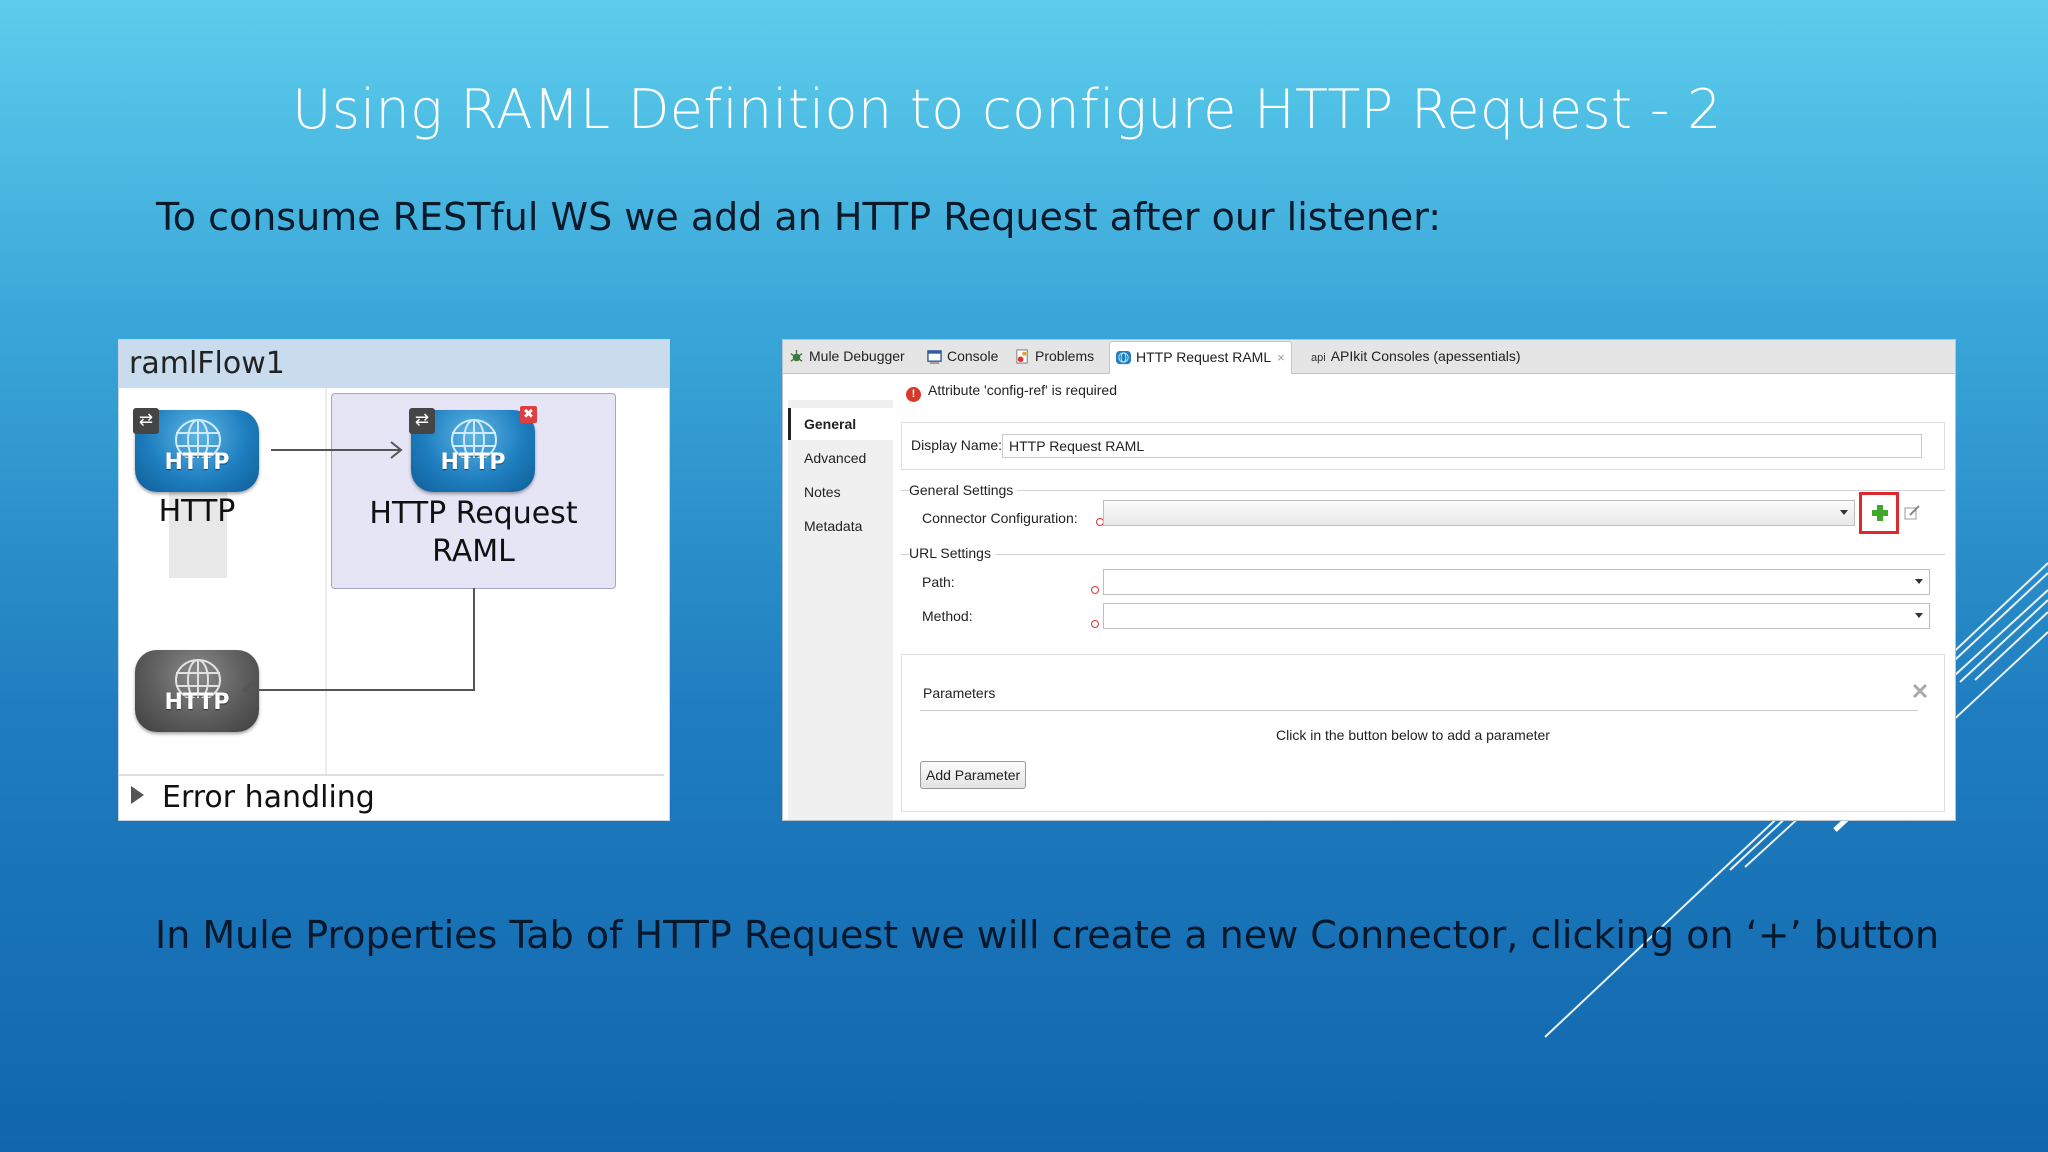 Image resolution: width=2048 pixels, height=1152 pixels. I want to click on display-name-label: Display Name:, so click(957, 445).